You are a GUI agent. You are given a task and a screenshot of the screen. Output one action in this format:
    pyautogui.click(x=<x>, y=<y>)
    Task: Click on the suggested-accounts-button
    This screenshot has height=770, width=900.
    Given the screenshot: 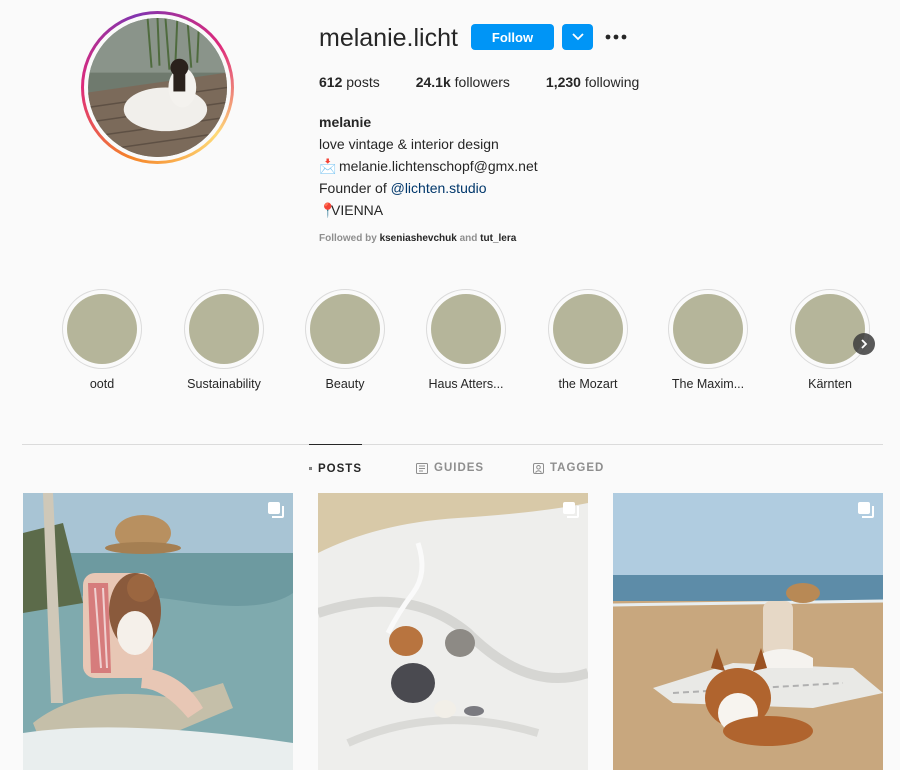 What is the action you would take?
    pyautogui.click(x=577, y=37)
    